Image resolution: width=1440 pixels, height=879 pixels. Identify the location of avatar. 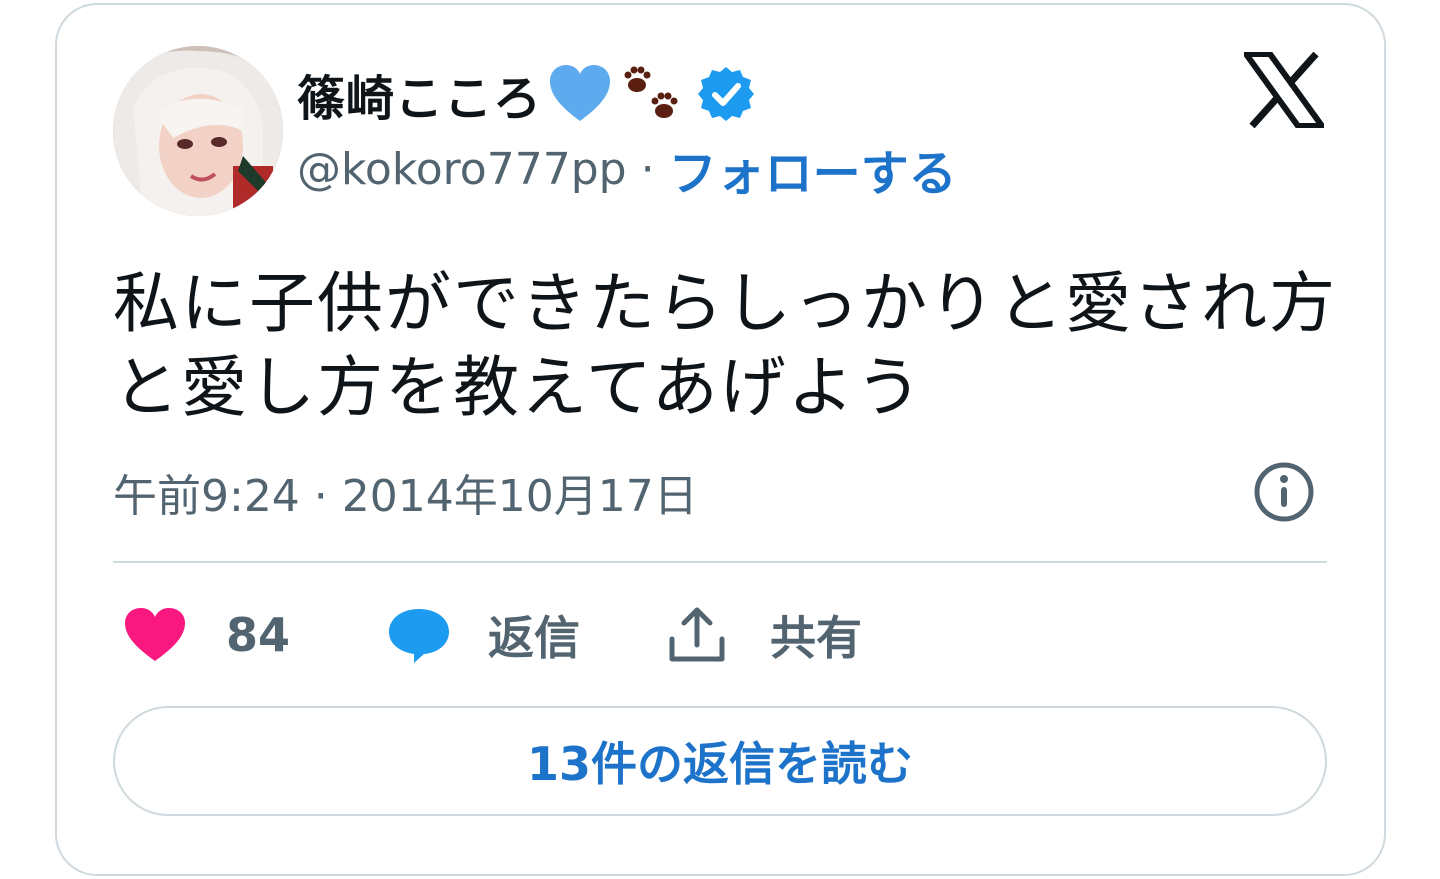
(198, 131).